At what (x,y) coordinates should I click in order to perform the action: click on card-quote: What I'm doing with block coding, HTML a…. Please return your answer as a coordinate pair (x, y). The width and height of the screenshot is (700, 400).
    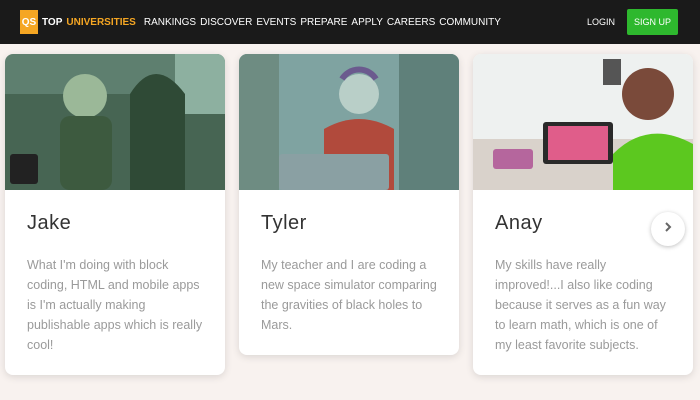
    Looking at the image, I should click on (115, 305).